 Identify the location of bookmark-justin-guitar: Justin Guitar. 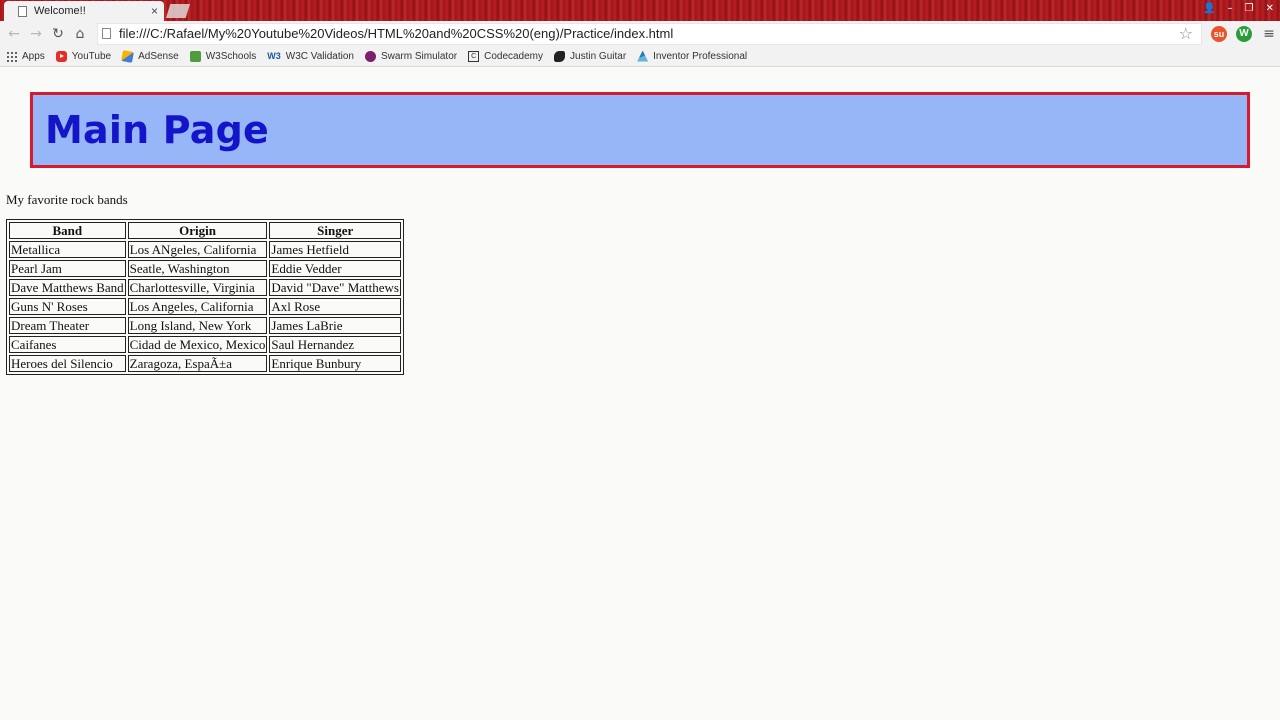
(590, 56).